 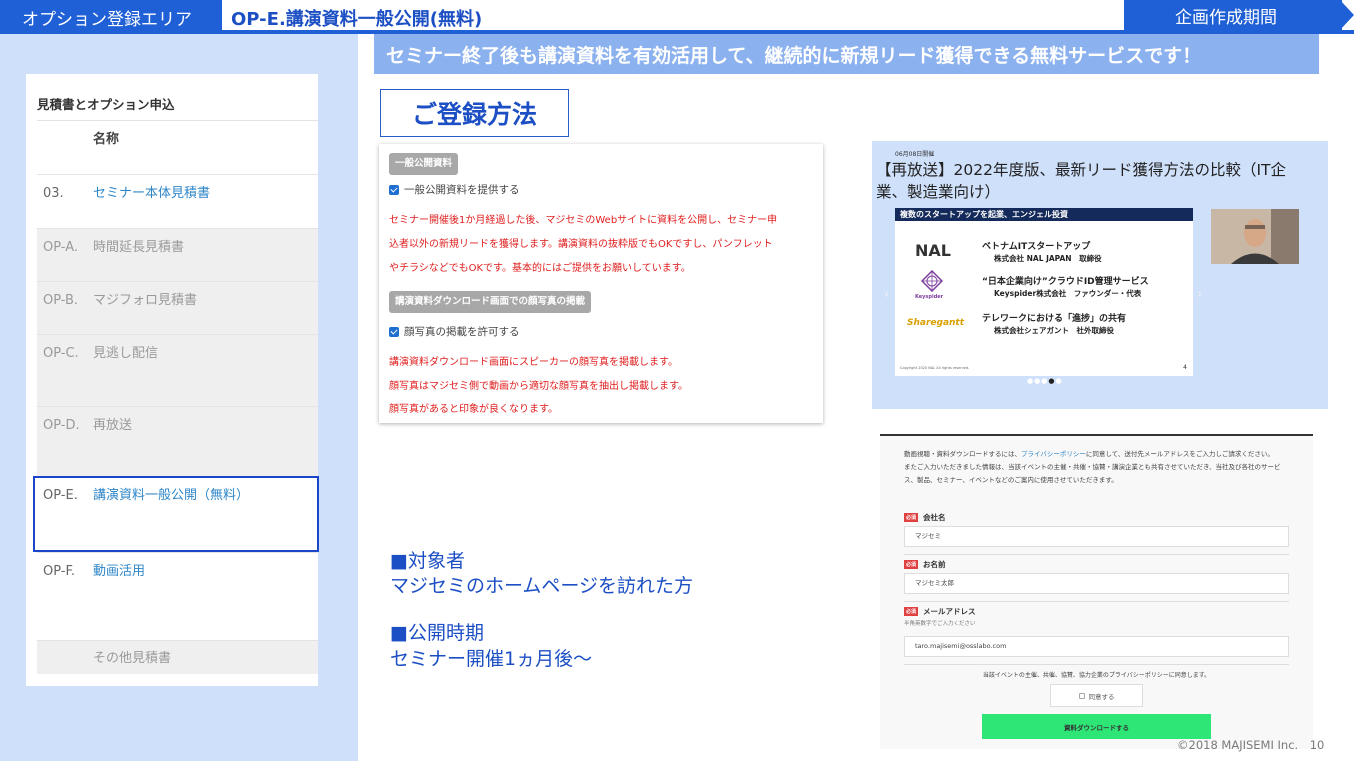 I want to click on name-input: マジセミ太郎, so click(x=1096, y=583).